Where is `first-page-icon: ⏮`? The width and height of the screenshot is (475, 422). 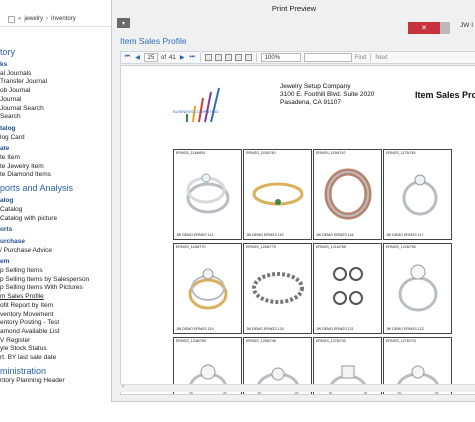 first-page-icon: ⏮ is located at coordinates (127, 57).